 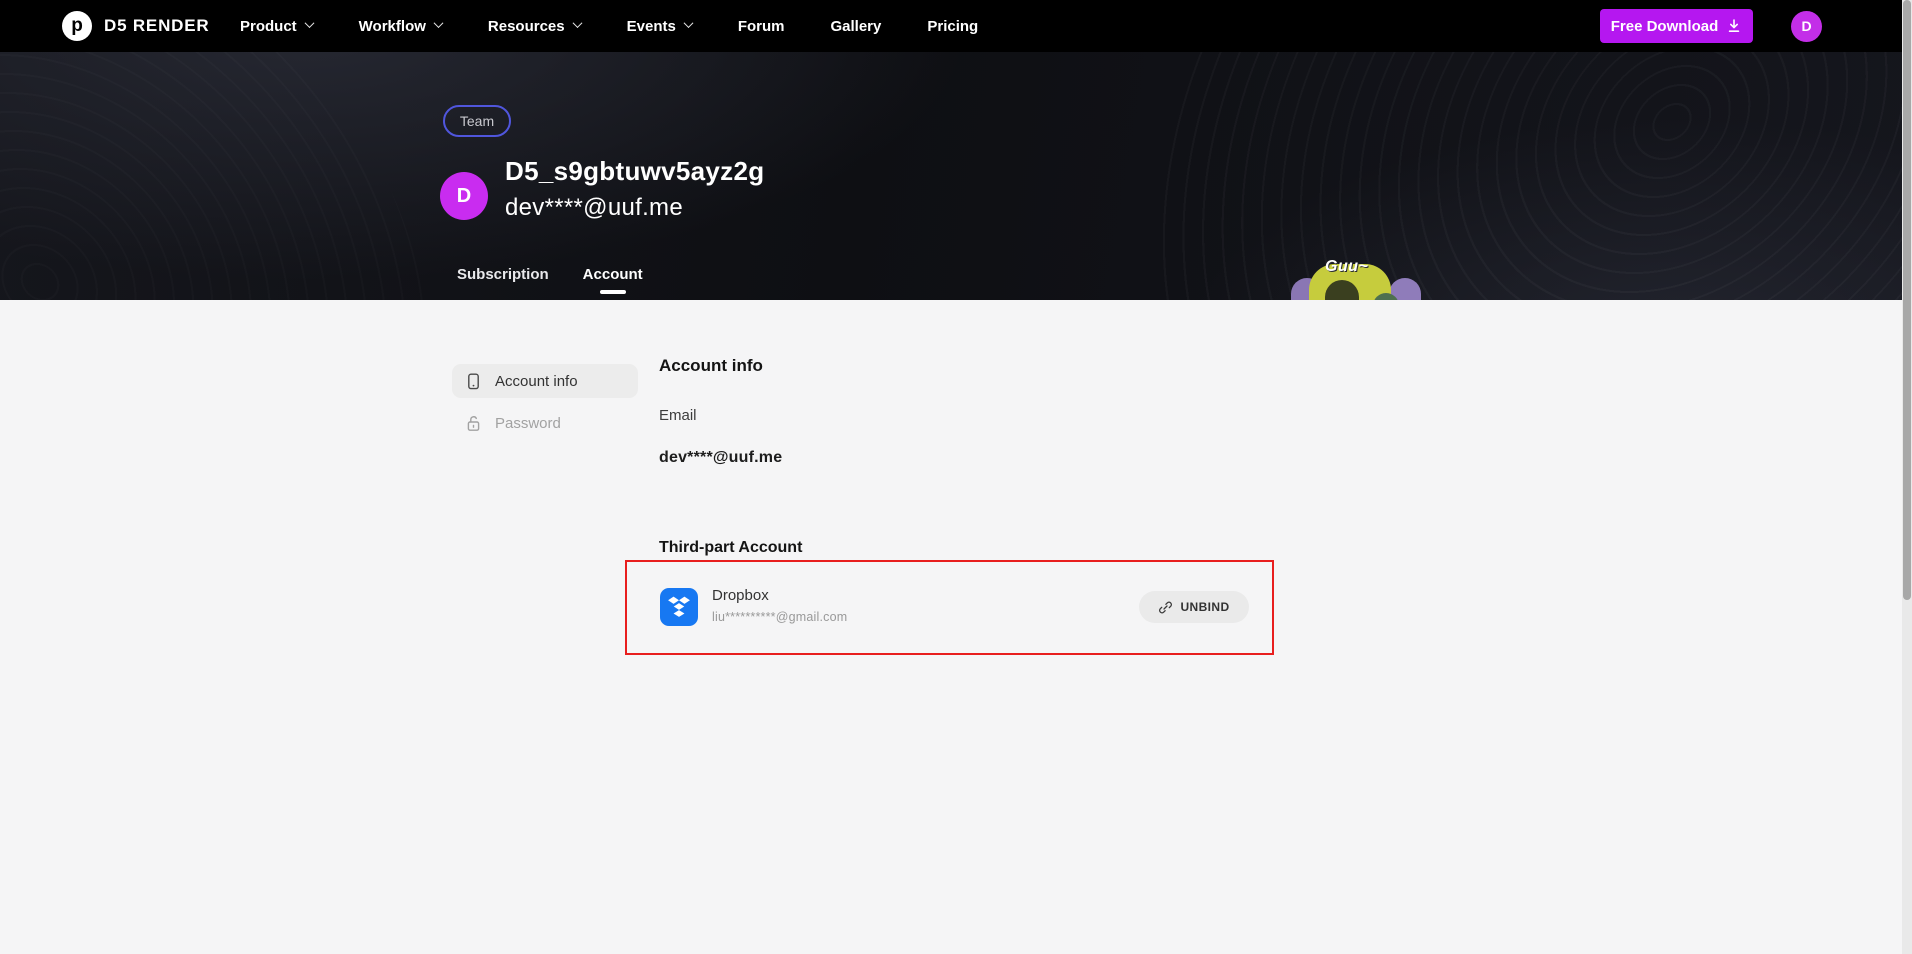 What do you see at coordinates (1347, 266) in the screenshot?
I see `guu-label: Guu~` at bounding box center [1347, 266].